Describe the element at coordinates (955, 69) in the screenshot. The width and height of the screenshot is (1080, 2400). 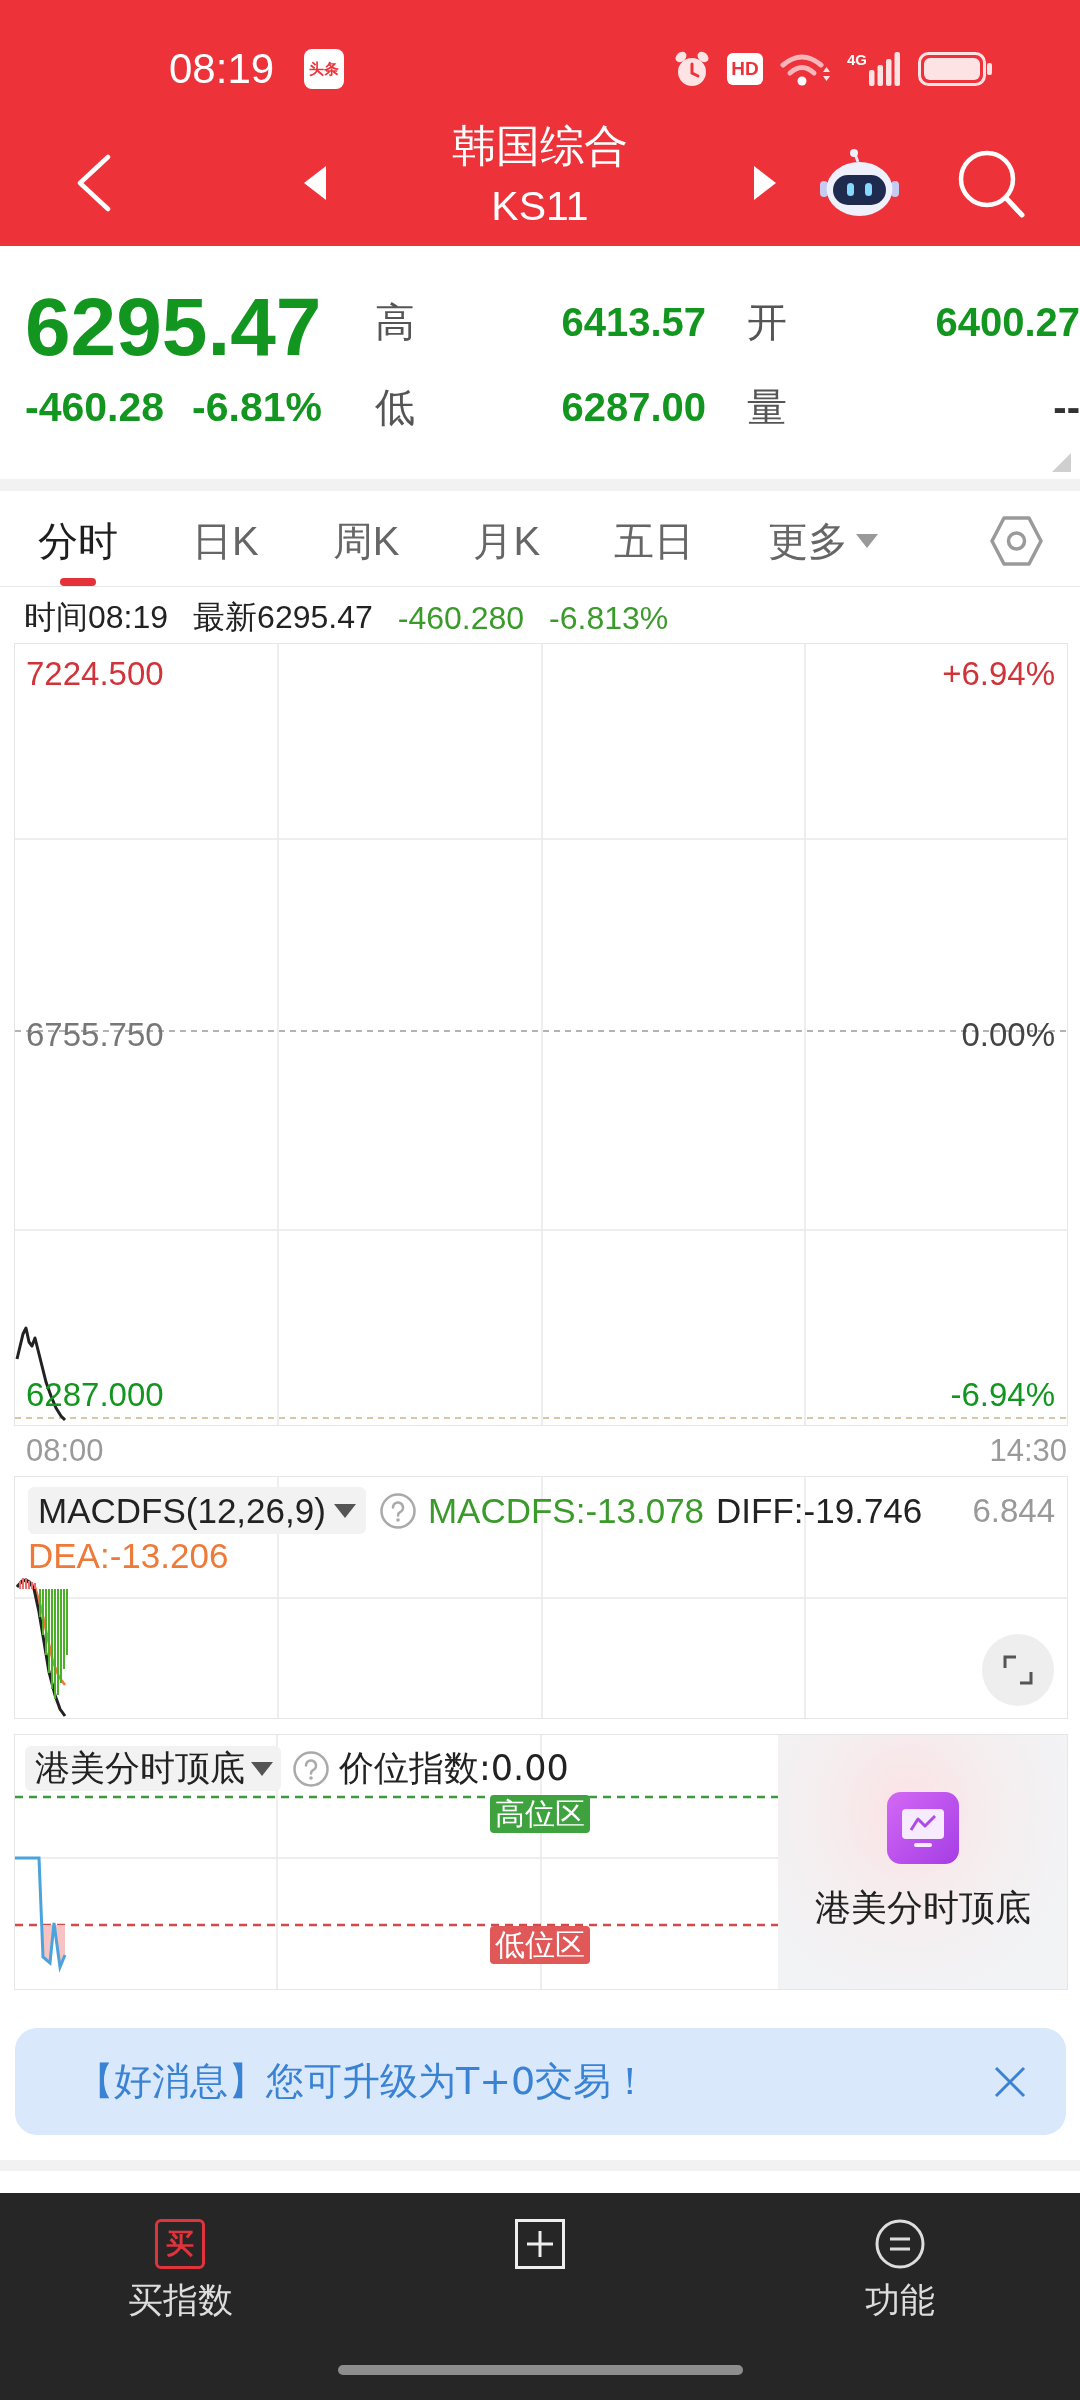
I see `battery-icon` at that location.